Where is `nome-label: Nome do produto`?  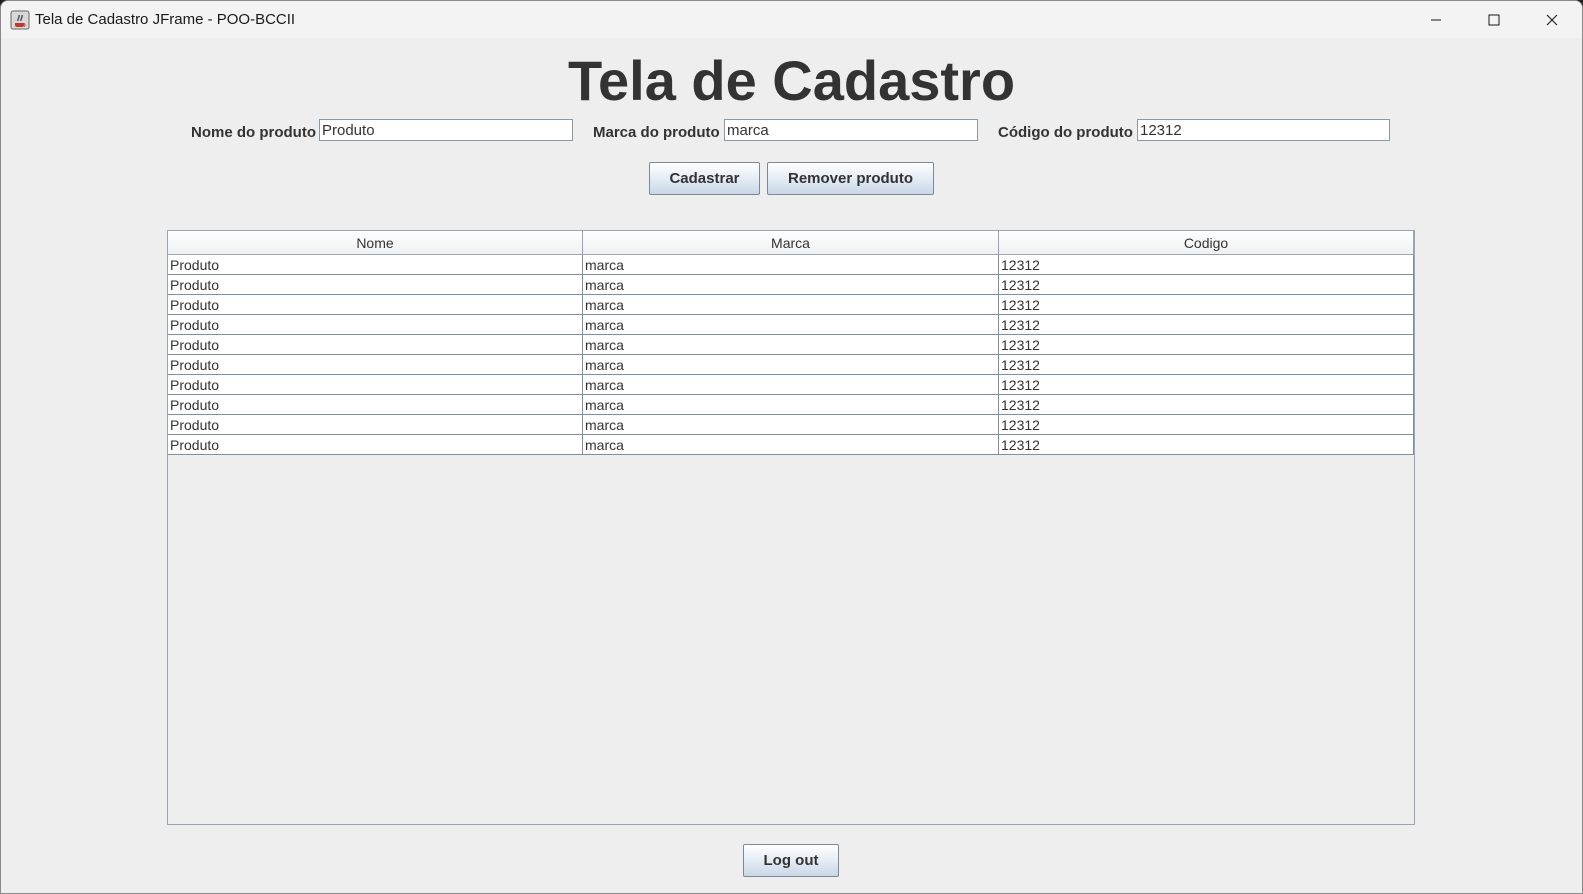 nome-label: Nome do produto is located at coordinates (253, 132).